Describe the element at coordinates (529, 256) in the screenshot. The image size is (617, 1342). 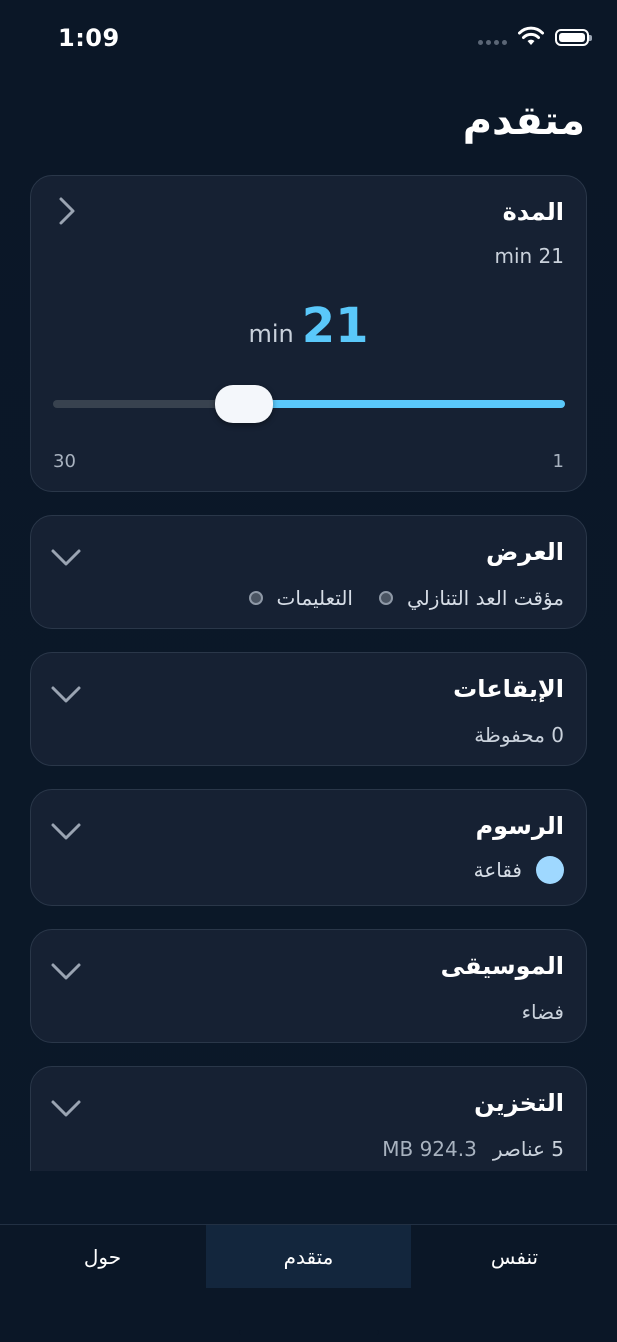
I see `duration-subtitle: 21 min` at that location.